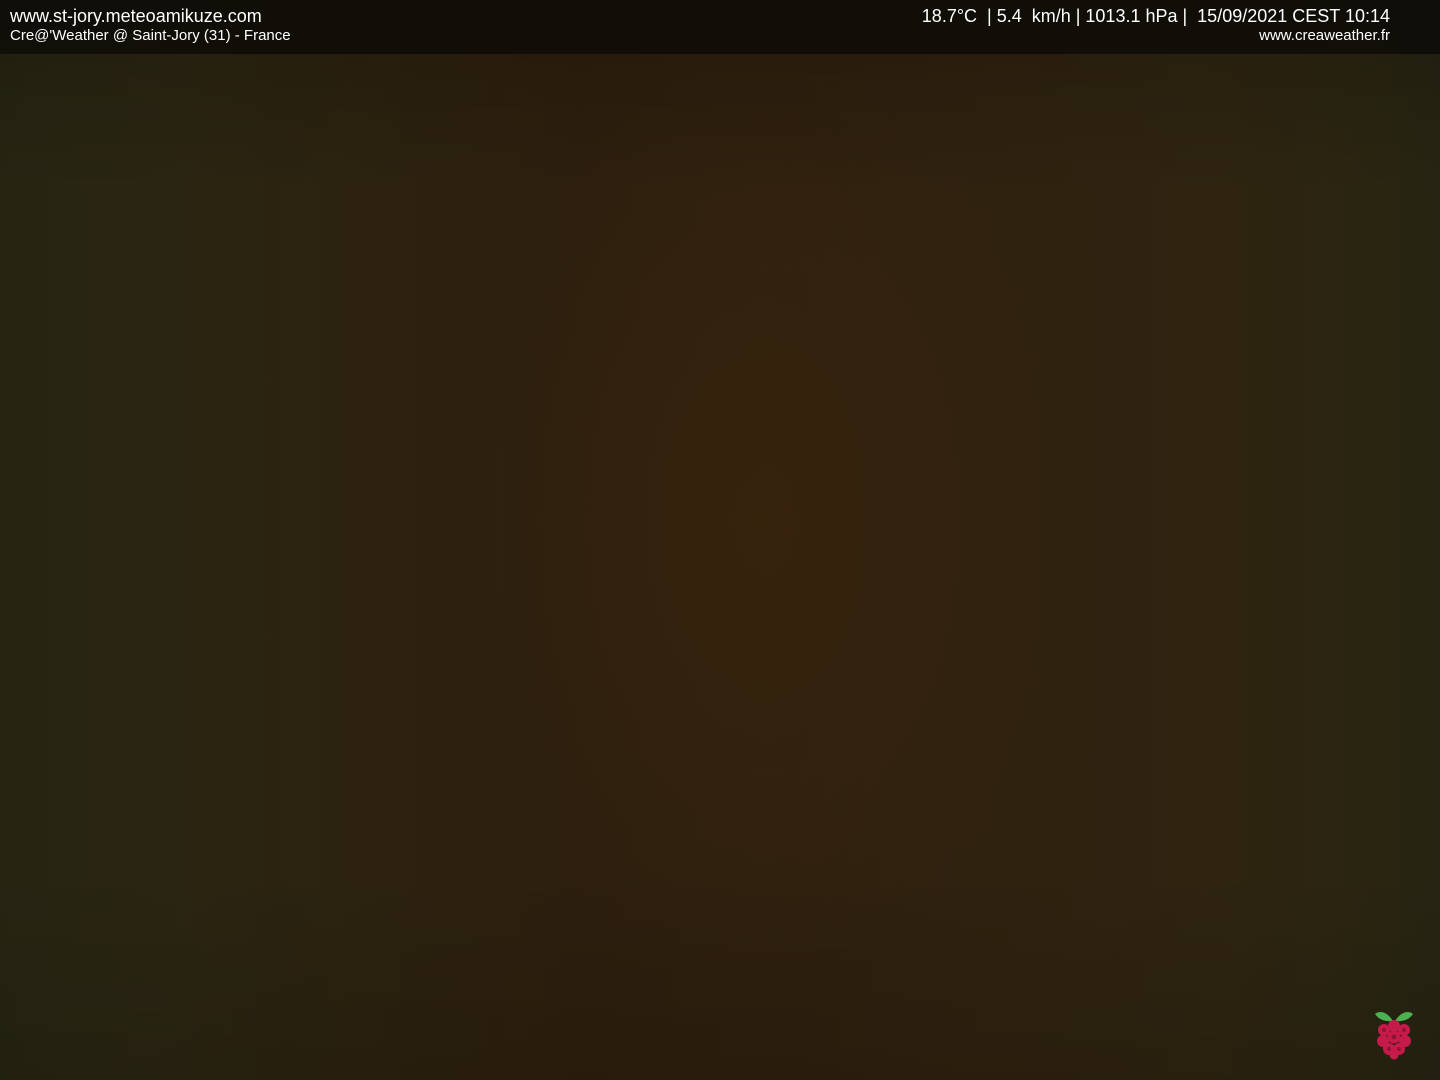  I want to click on brand-url-text: www.creaweather.fr, so click(1324, 35).